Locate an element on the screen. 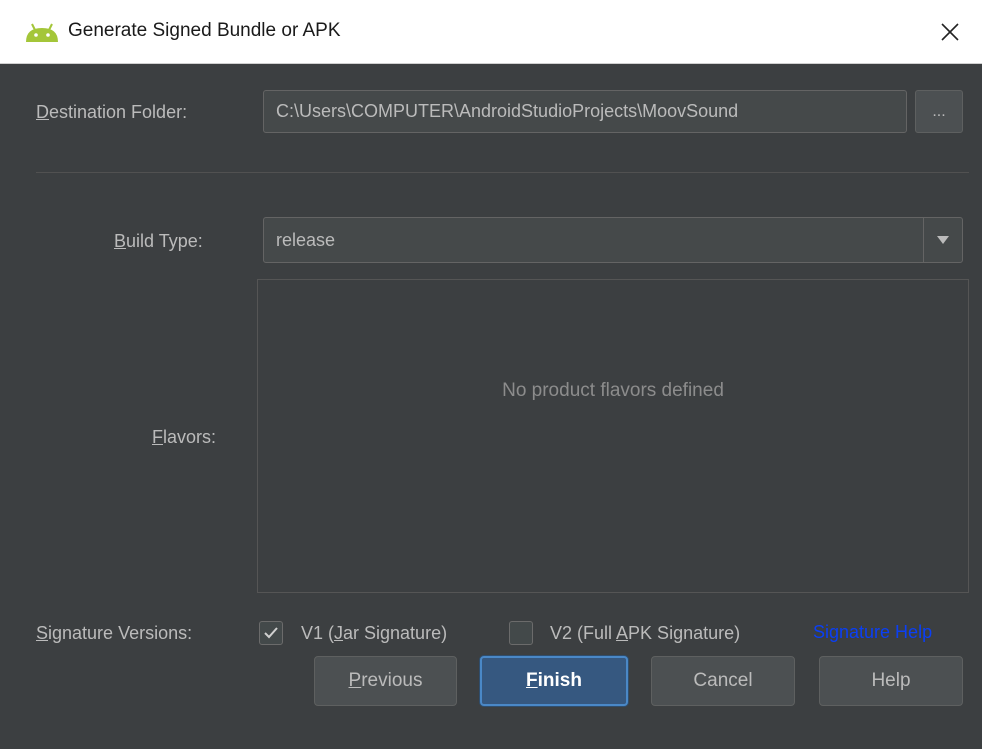  android-icon is located at coordinates (42, 33).